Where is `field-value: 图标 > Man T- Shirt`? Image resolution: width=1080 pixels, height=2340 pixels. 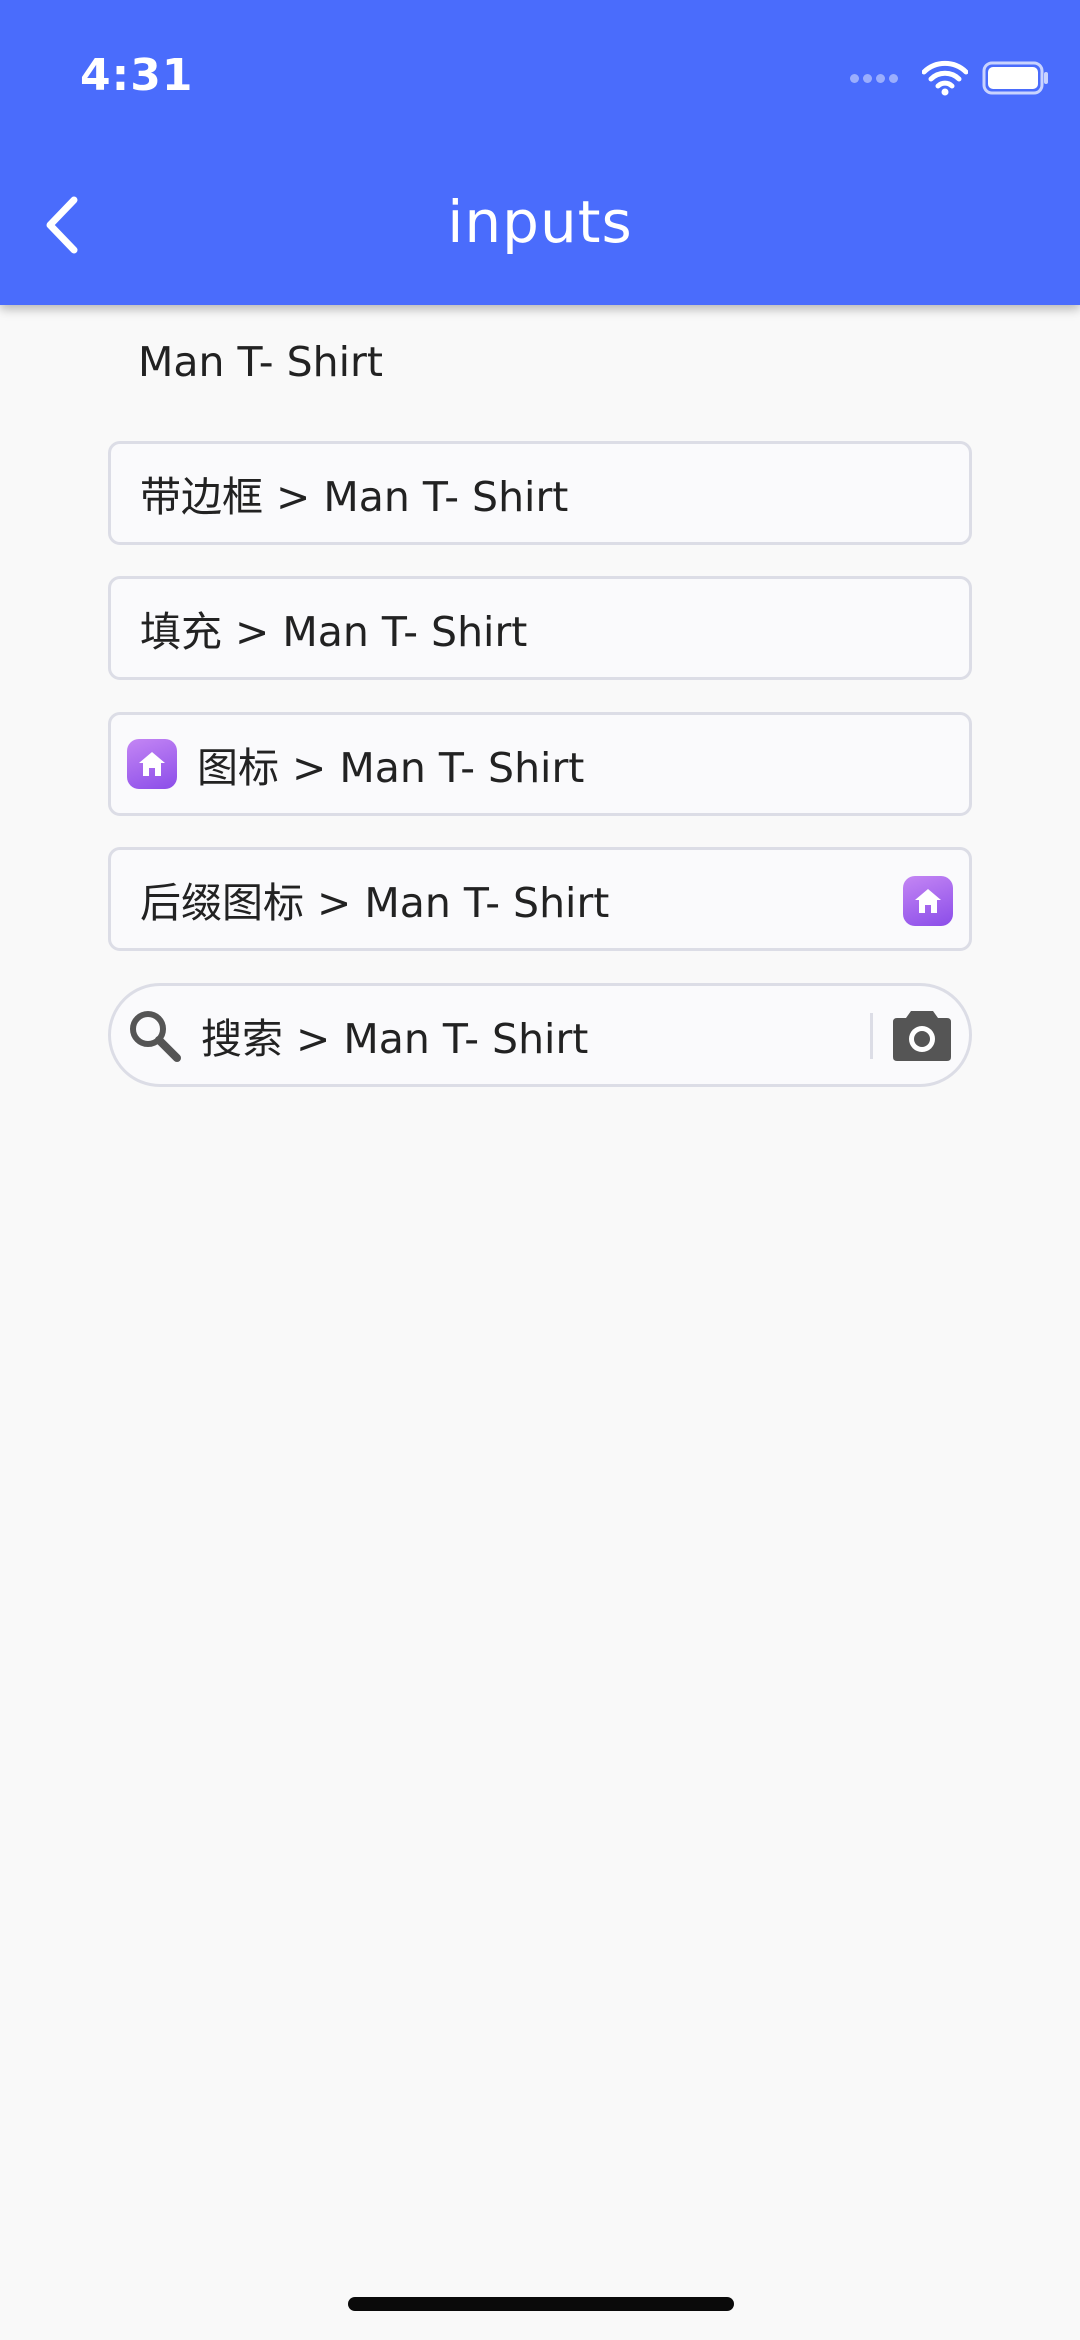
field-value: 图标 > Man T- Shirt is located at coordinates (391, 768).